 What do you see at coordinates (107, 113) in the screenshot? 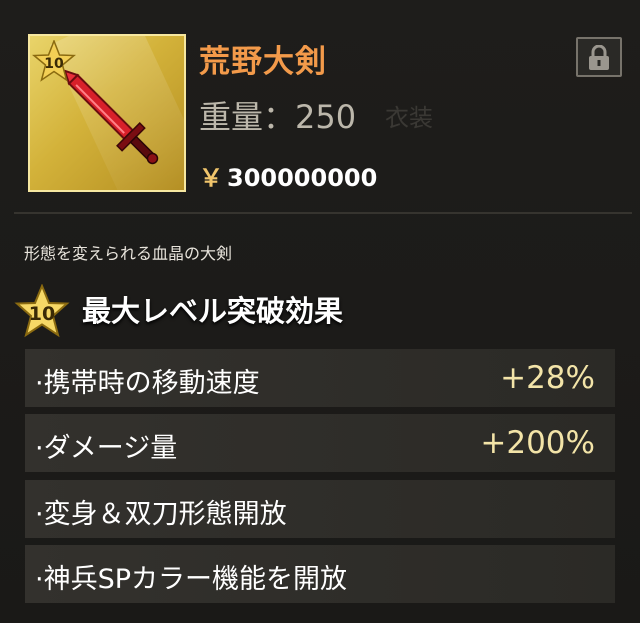
I see `item-icon-frame: 10` at bounding box center [107, 113].